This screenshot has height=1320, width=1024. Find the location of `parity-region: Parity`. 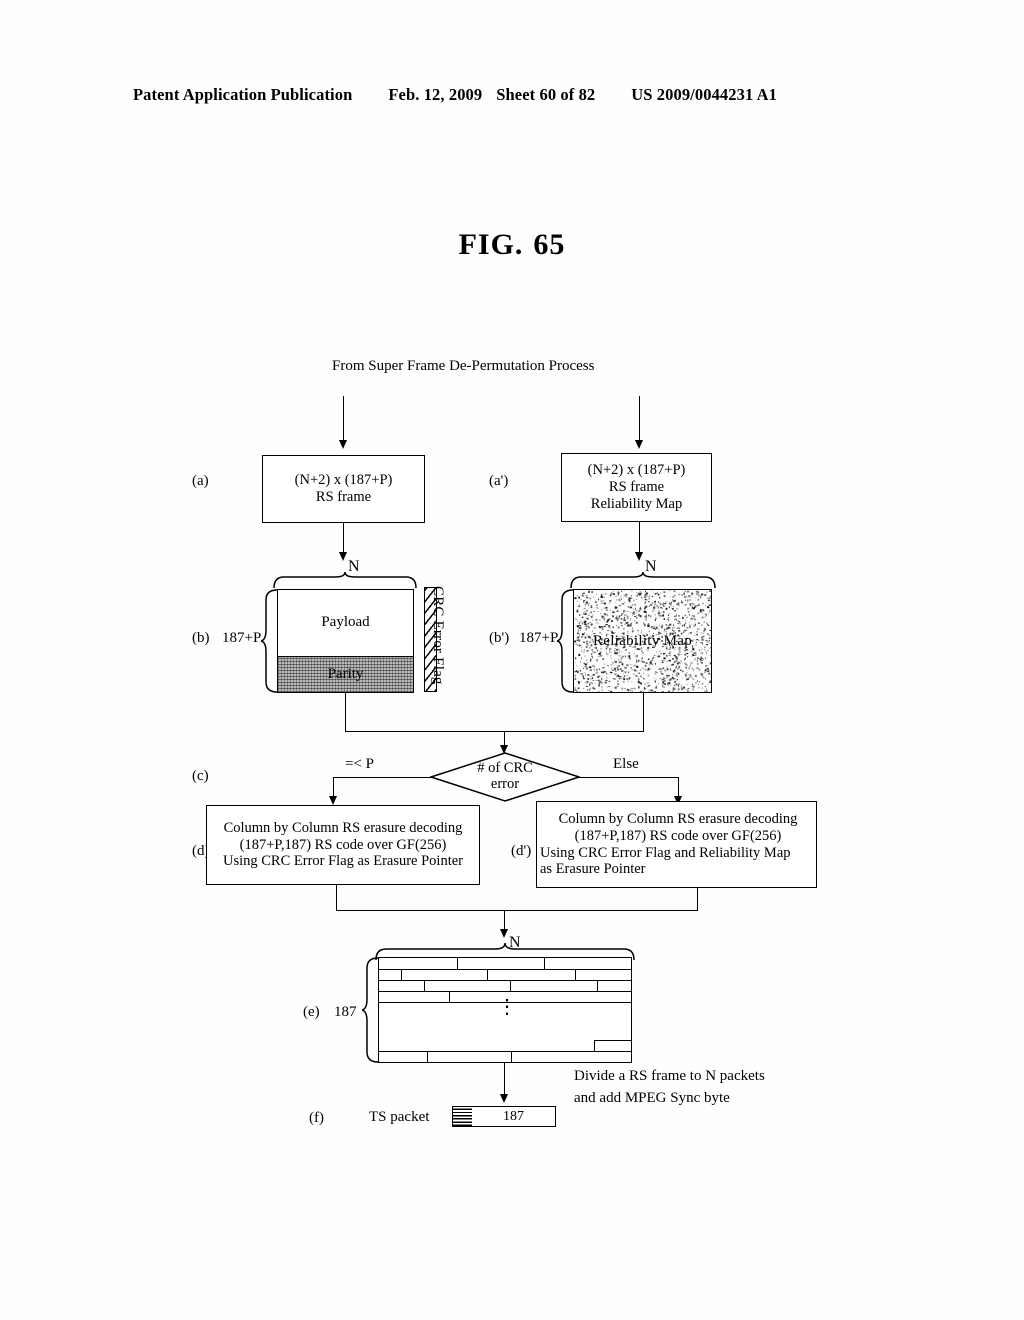

parity-region: Parity is located at coordinates (345, 674).